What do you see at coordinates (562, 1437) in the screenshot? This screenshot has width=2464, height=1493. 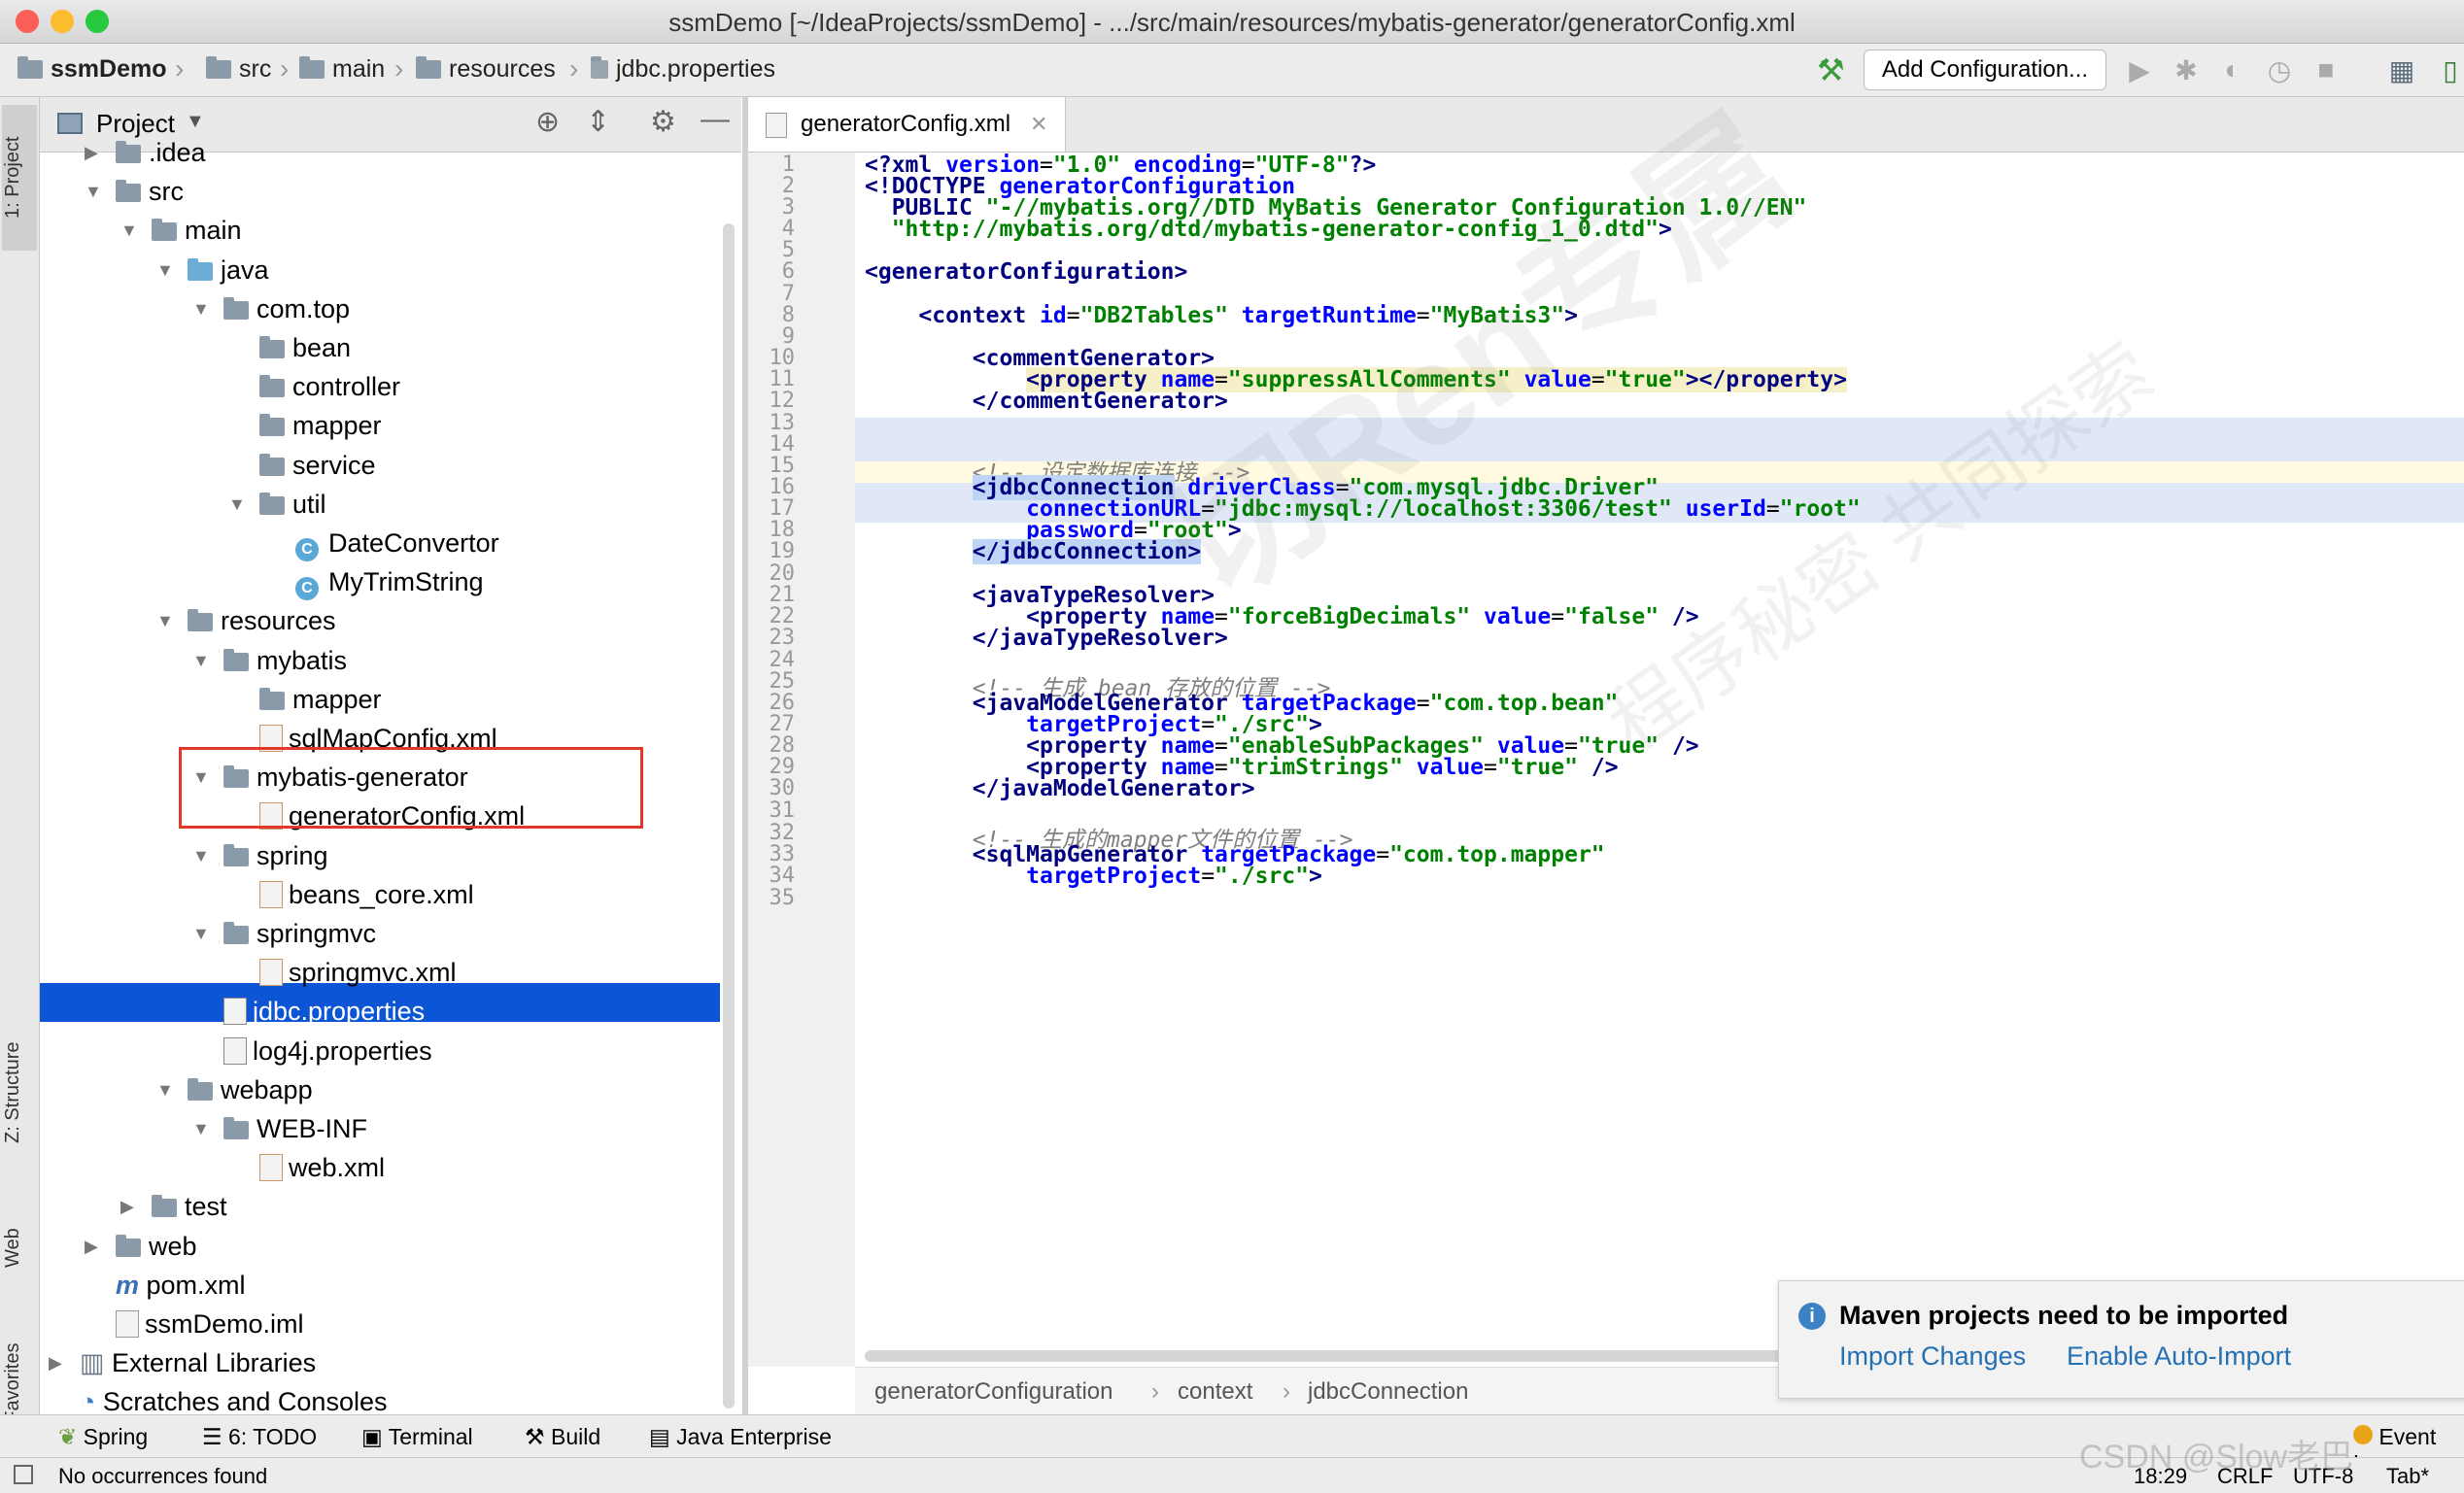 I see `tool-window-build: ⚒ Build` at bounding box center [562, 1437].